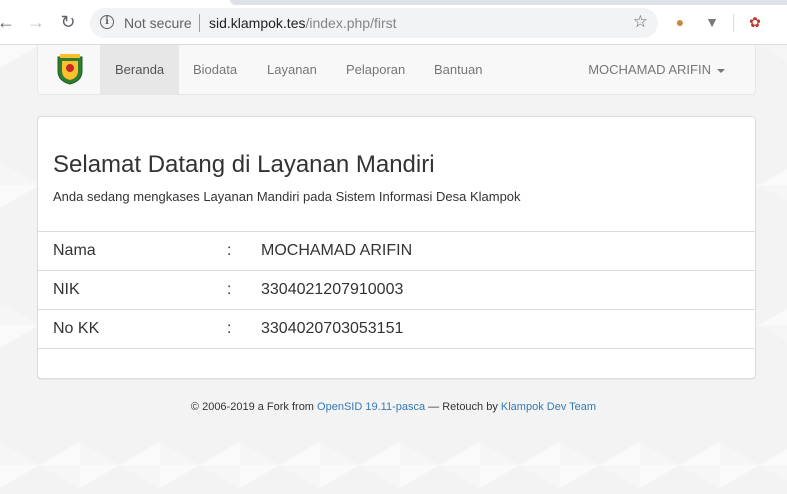  I want to click on cookie-extension-icon: ●, so click(680, 22).